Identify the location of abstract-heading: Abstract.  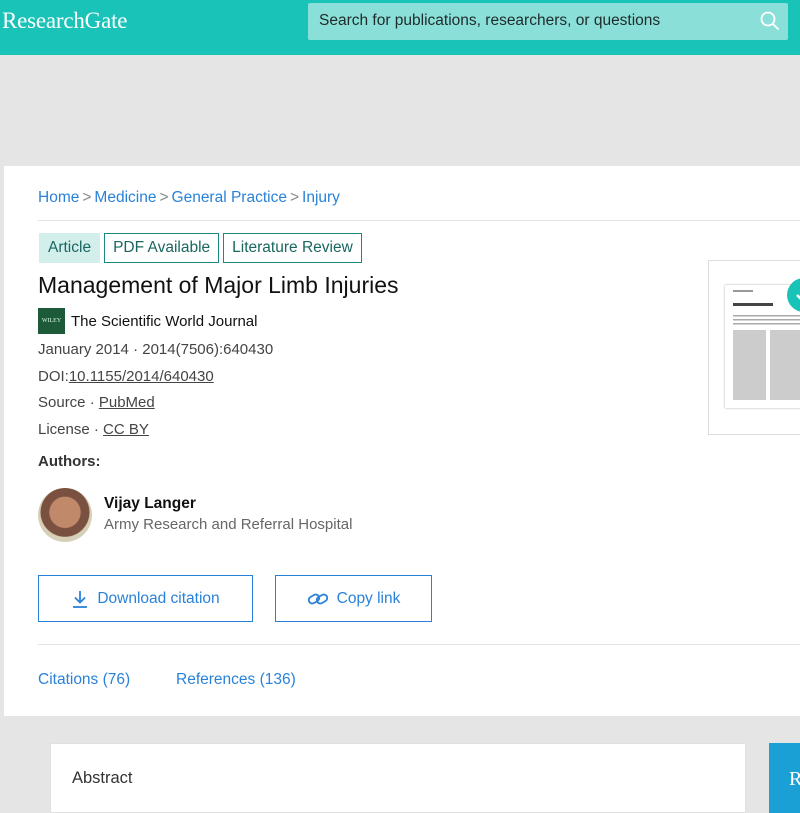
(102, 778).